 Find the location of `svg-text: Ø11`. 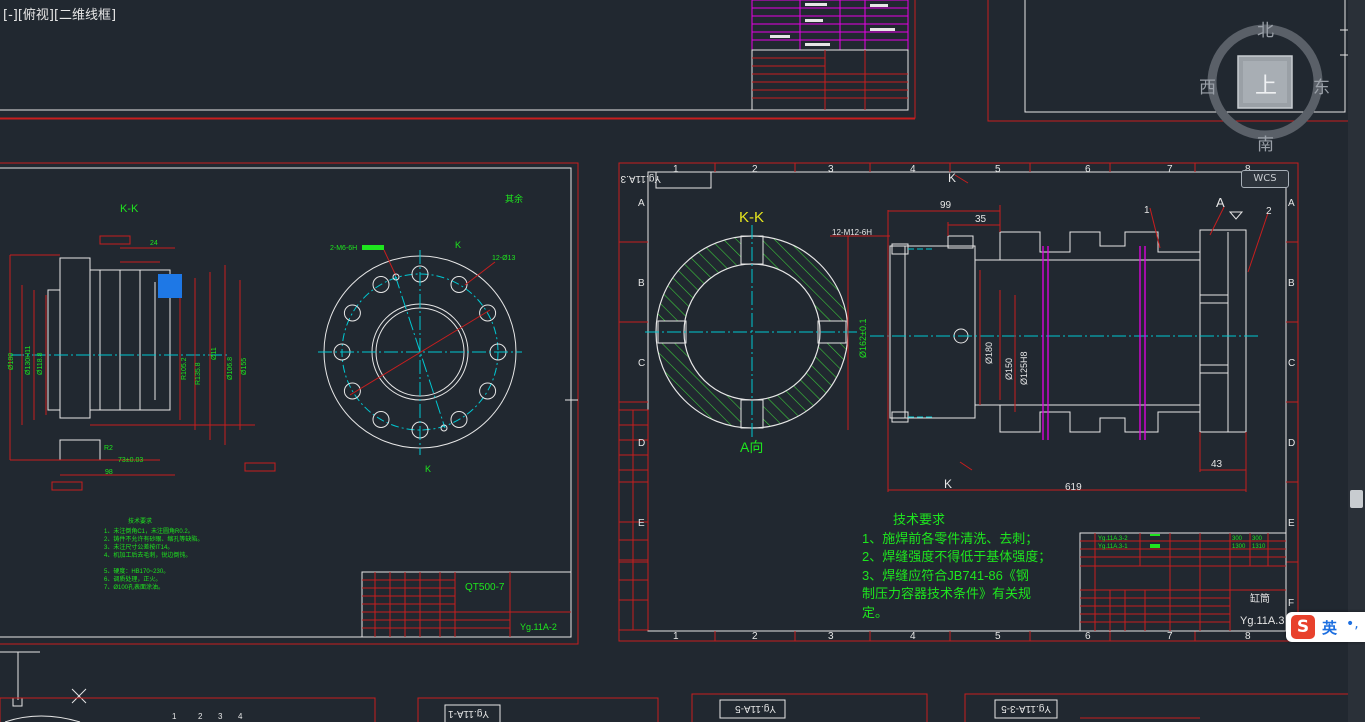

svg-text: Ø11 is located at coordinates (214, 353).